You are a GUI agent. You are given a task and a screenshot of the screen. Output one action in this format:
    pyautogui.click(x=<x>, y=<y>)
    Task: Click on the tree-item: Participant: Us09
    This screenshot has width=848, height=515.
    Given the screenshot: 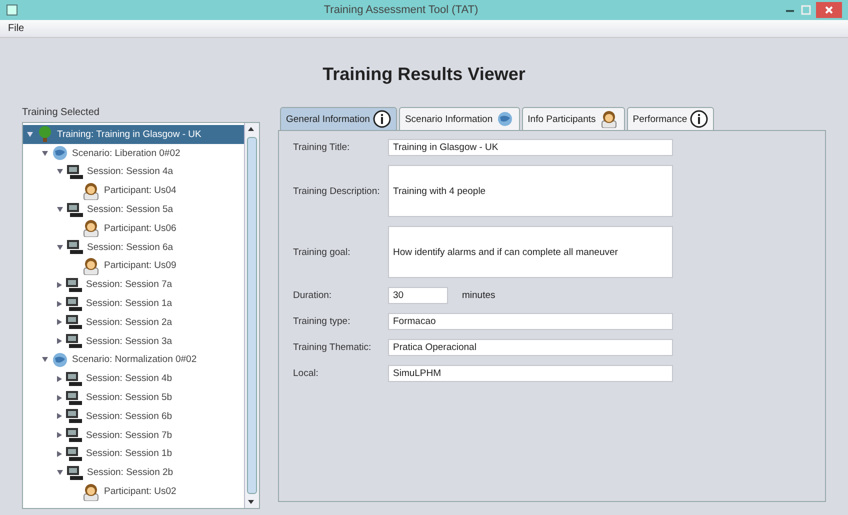 What is the action you would take?
    pyautogui.click(x=133, y=266)
    